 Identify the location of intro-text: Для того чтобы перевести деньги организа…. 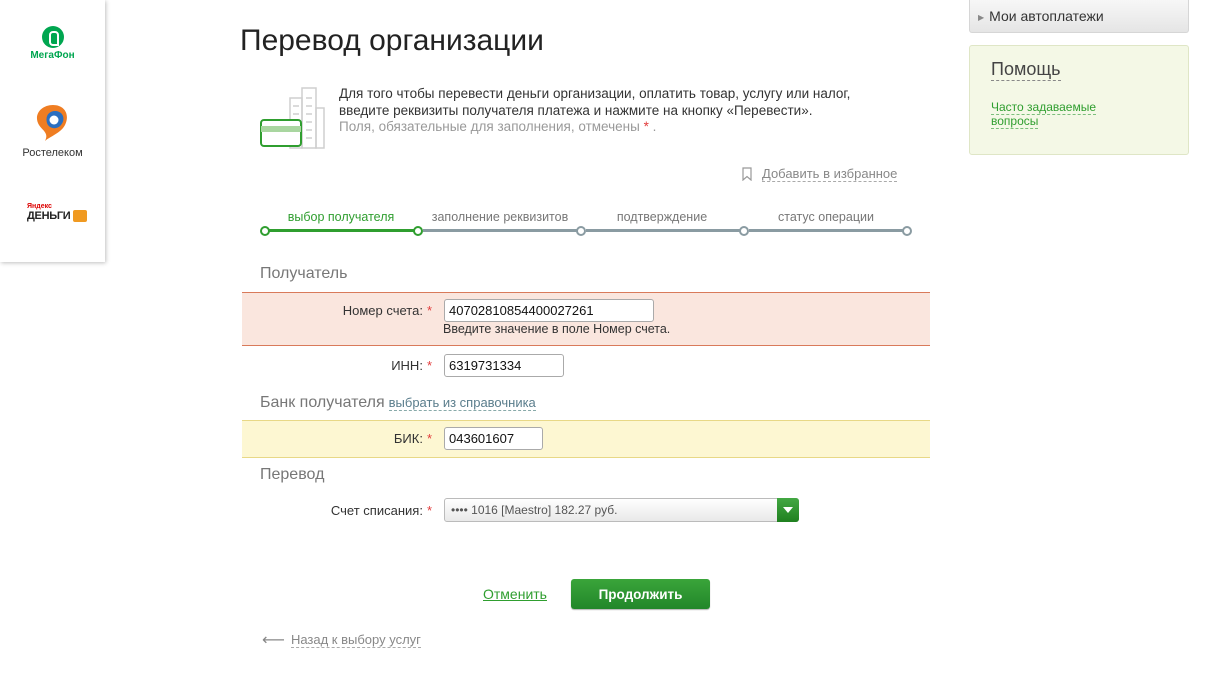
(619, 111).